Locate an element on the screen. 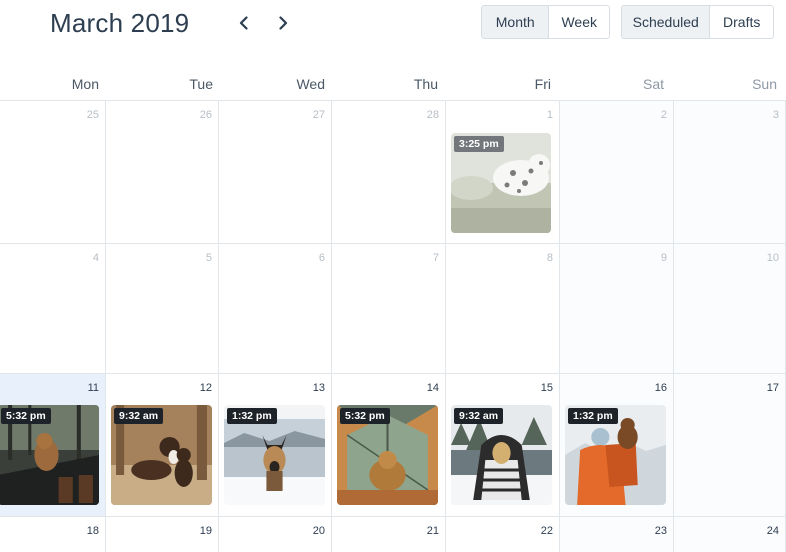 Image resolution: width=786 pixels, height=552 pixels. chevron-right-icon is located at coordinates (283, 23).